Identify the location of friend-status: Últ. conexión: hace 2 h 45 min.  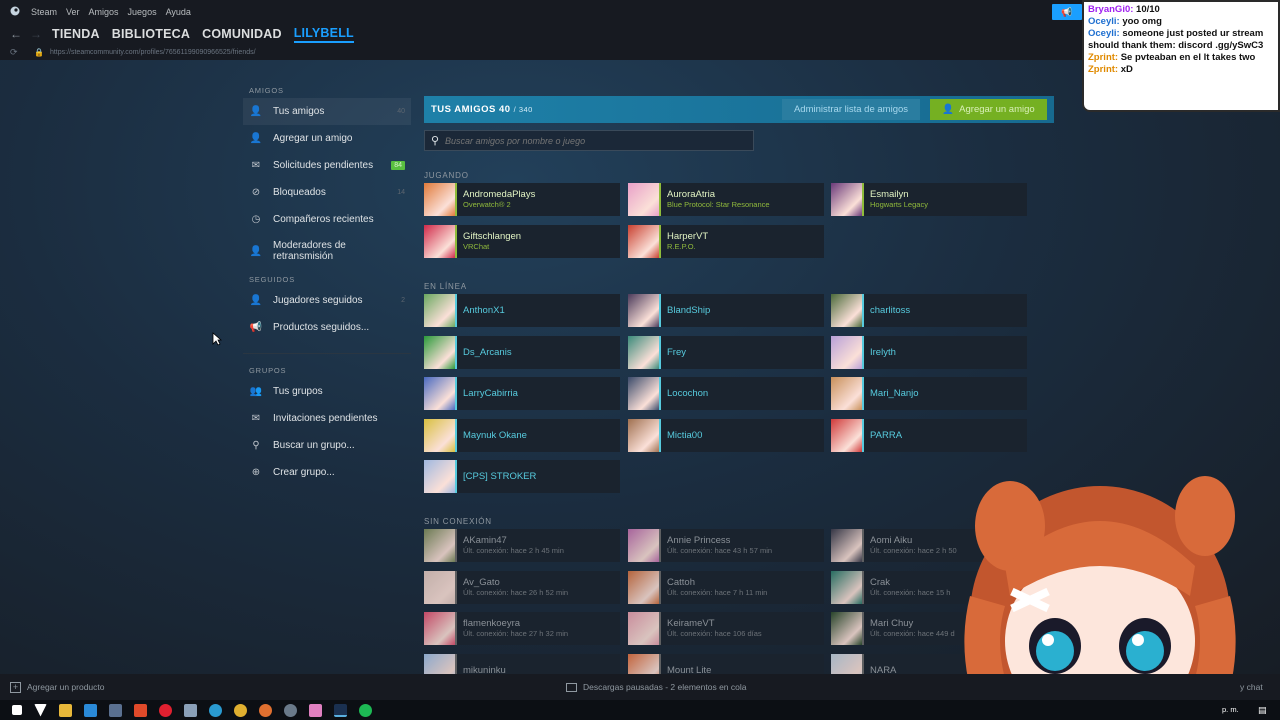
(513, 550).